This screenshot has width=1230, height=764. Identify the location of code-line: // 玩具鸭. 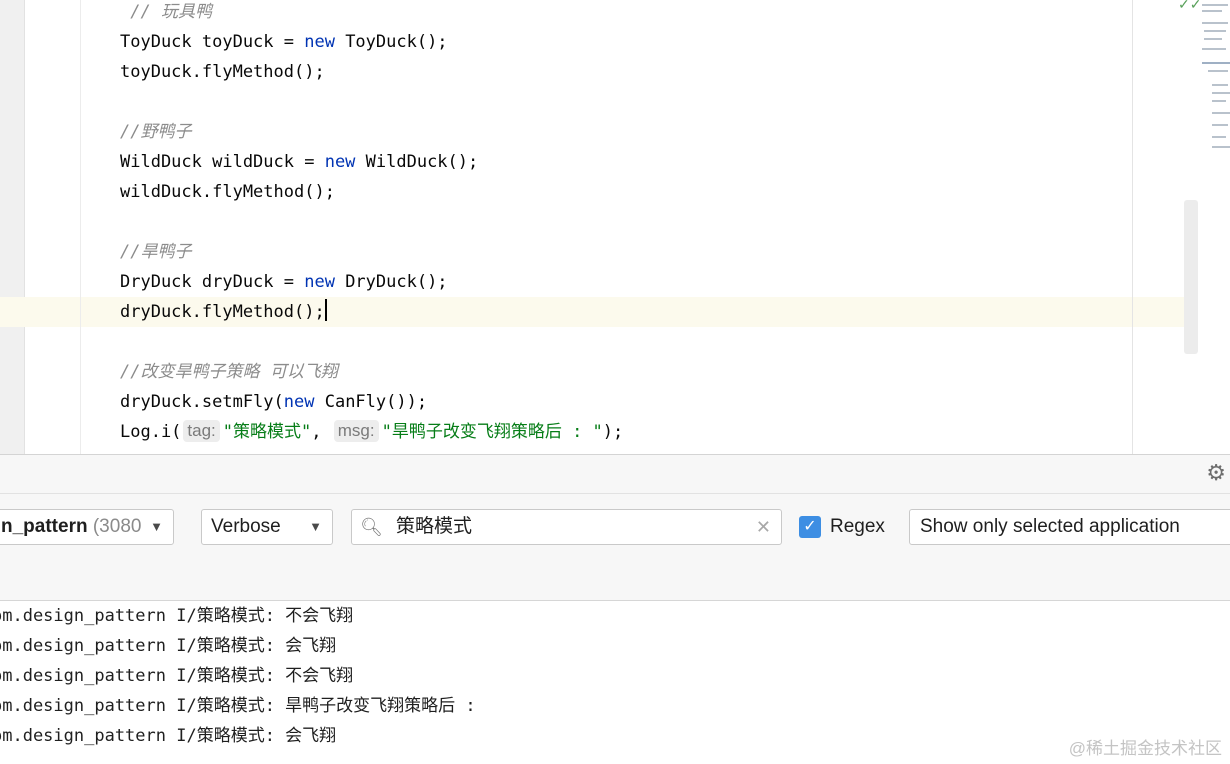
(166, 13).